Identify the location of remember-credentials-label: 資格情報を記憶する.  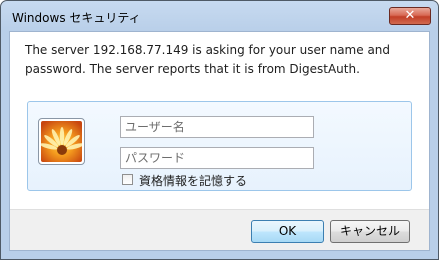
(193, 180).